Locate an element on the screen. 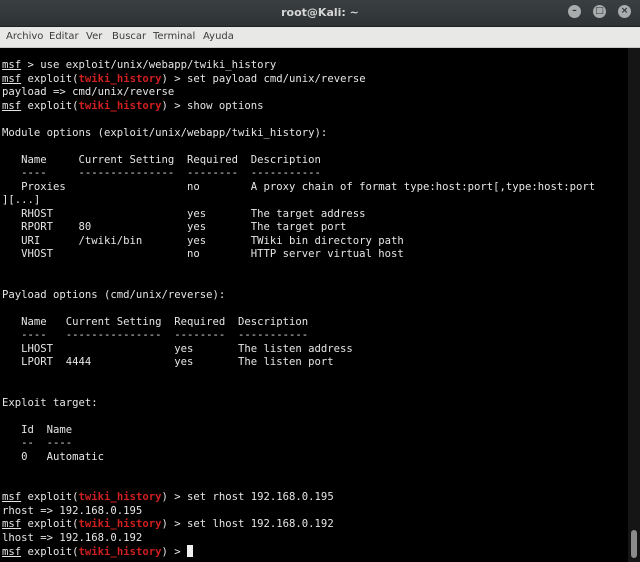  output-line: lhost => 192.168.0.192 is located at coordinates (72, 539).